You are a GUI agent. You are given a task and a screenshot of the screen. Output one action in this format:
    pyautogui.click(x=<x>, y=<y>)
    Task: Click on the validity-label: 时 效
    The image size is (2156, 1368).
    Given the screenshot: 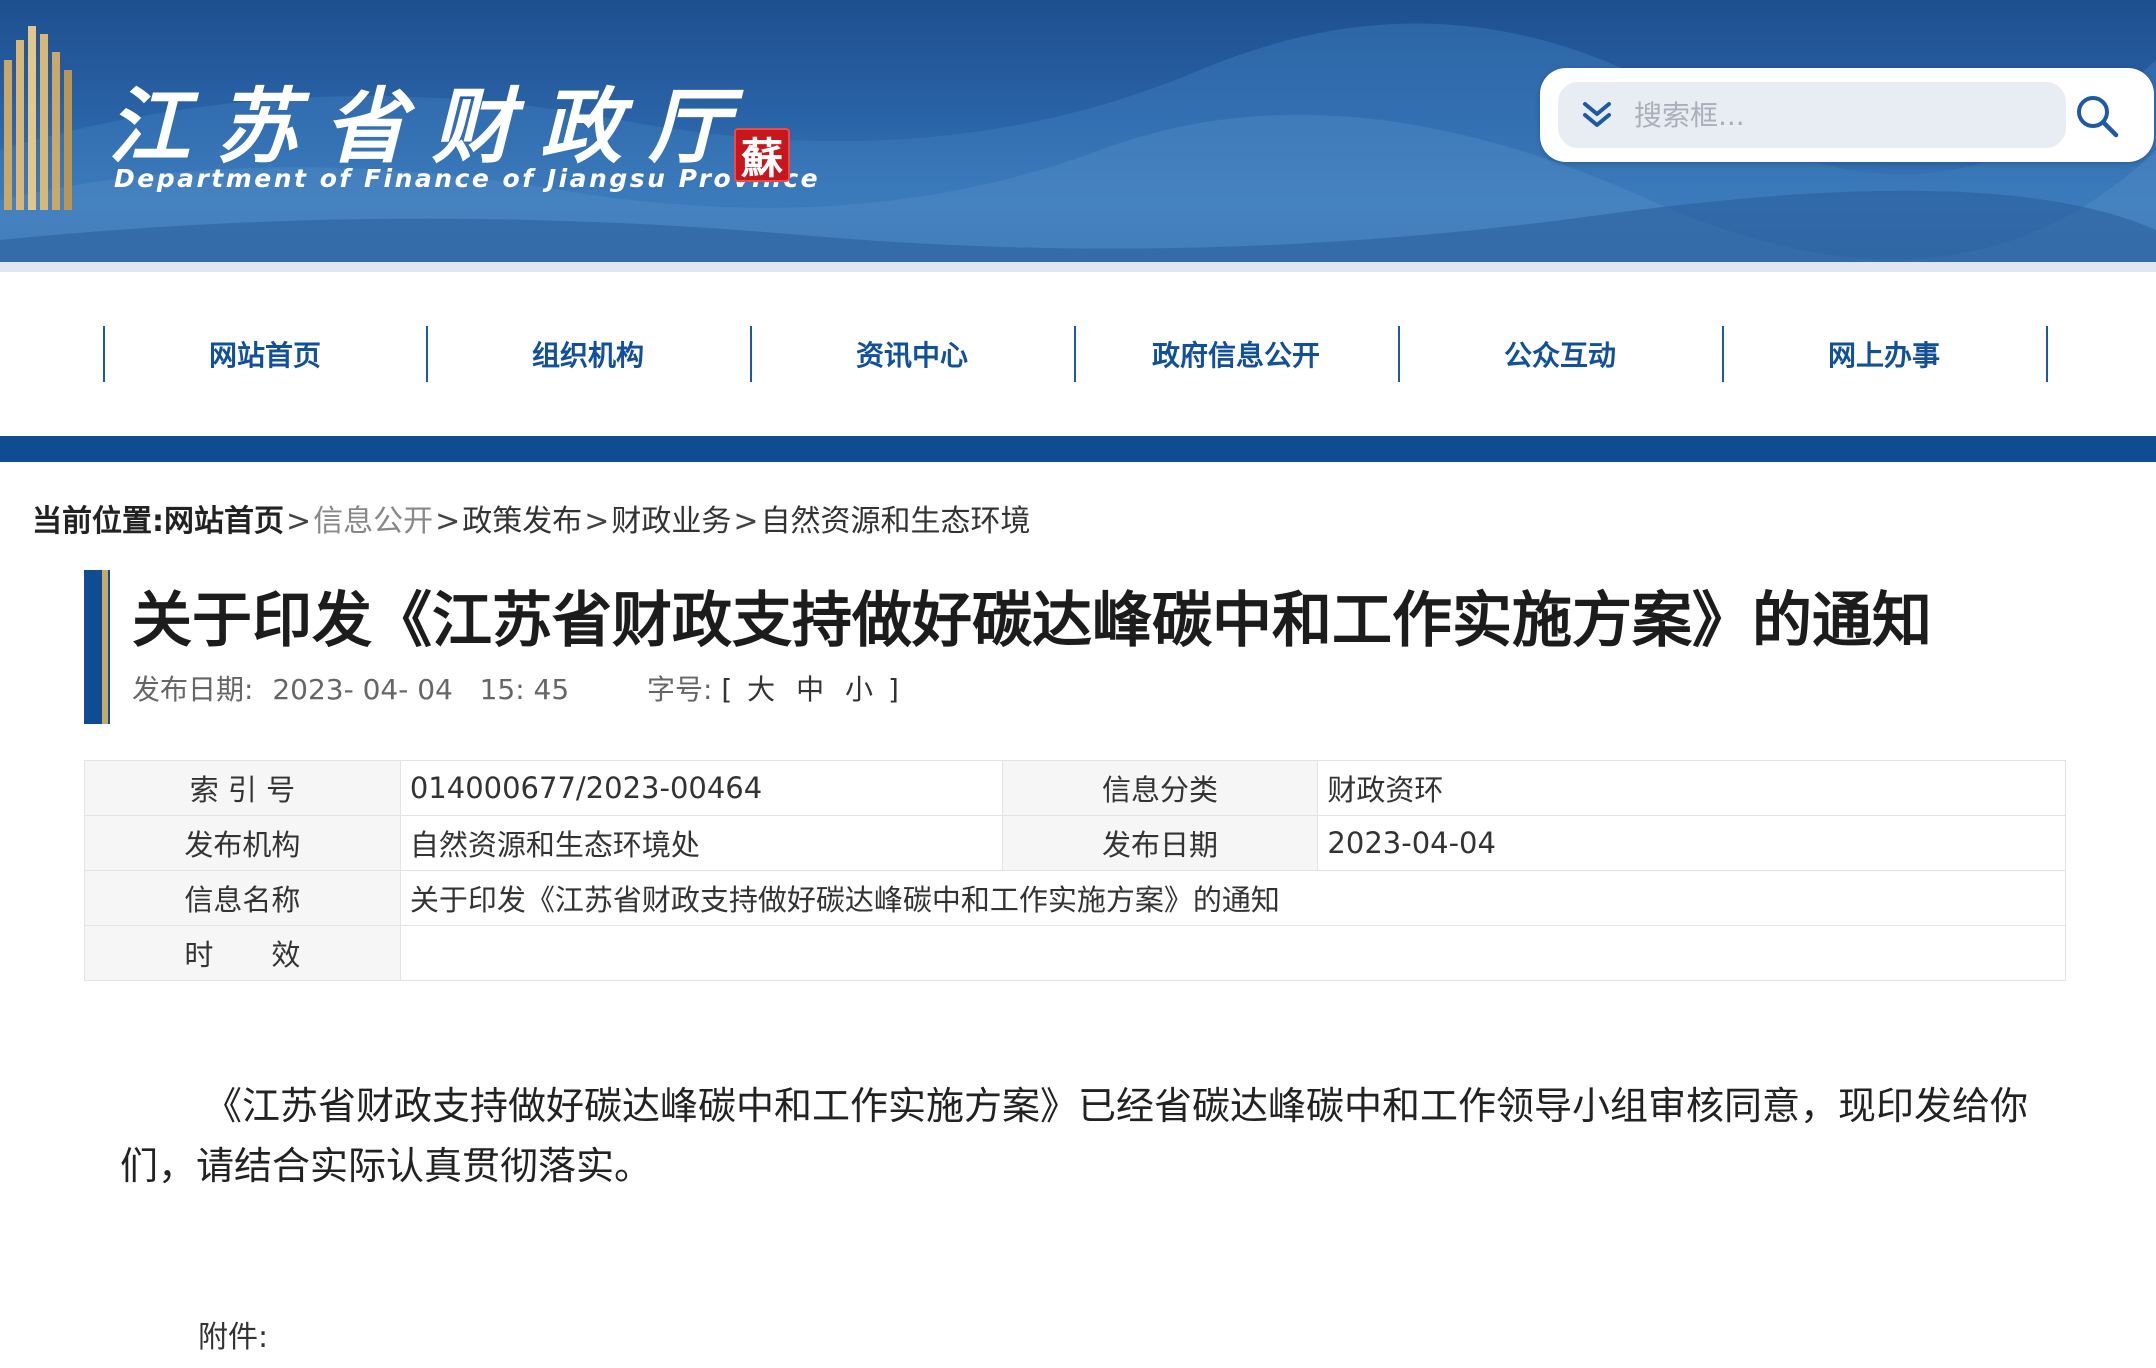 What is the action you would take?
    pyautogui.click(x=242, y=953)
    